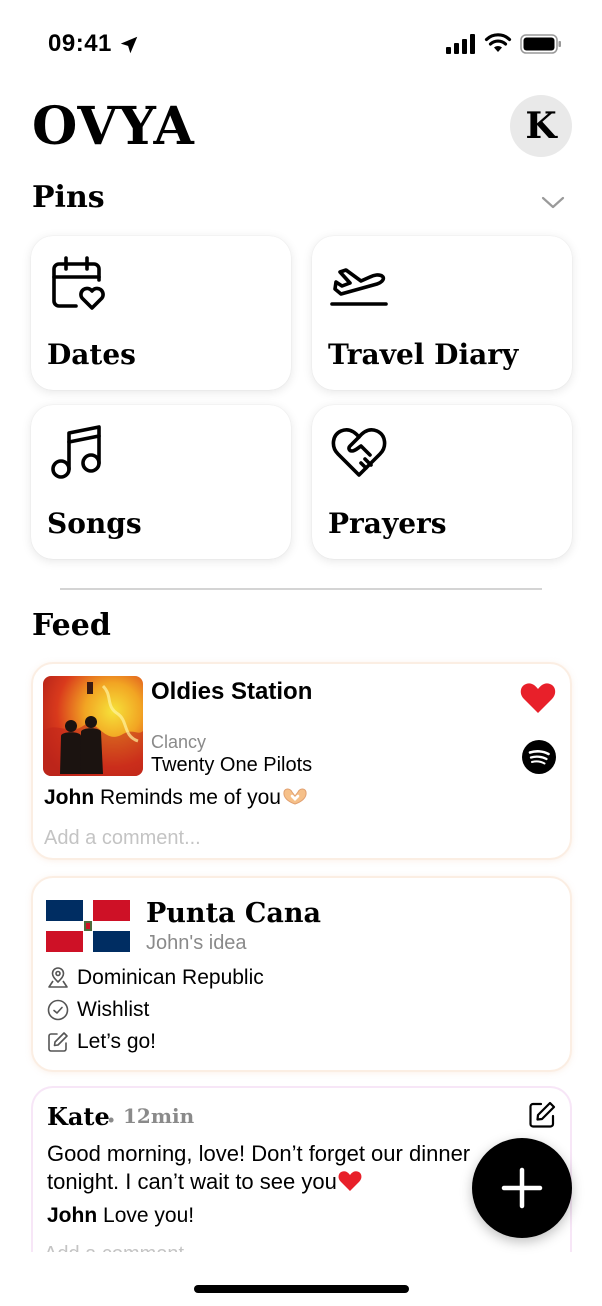 The width and height of the screenshot is (602, 1306). What do you see at coordinates (350, 1181) in the screenshot?
I see `red-heart-emoji-icon` at bounding box center [350, 1181].